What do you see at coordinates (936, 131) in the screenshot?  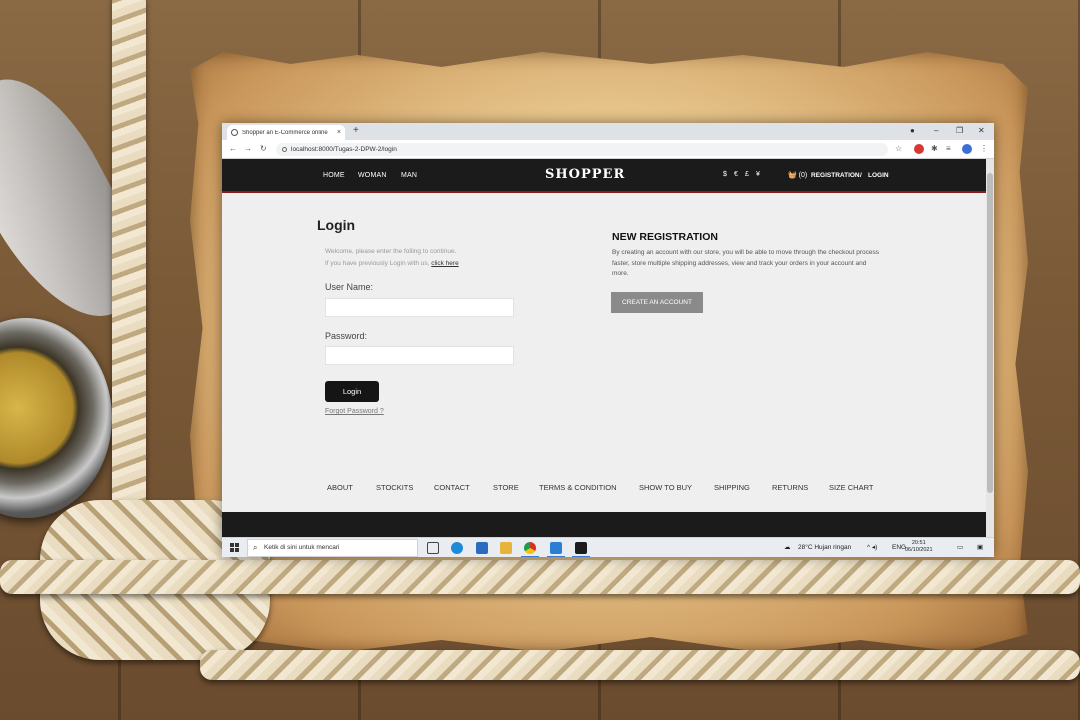 I see `minimize-button: –` at bounding box center [936, 131].